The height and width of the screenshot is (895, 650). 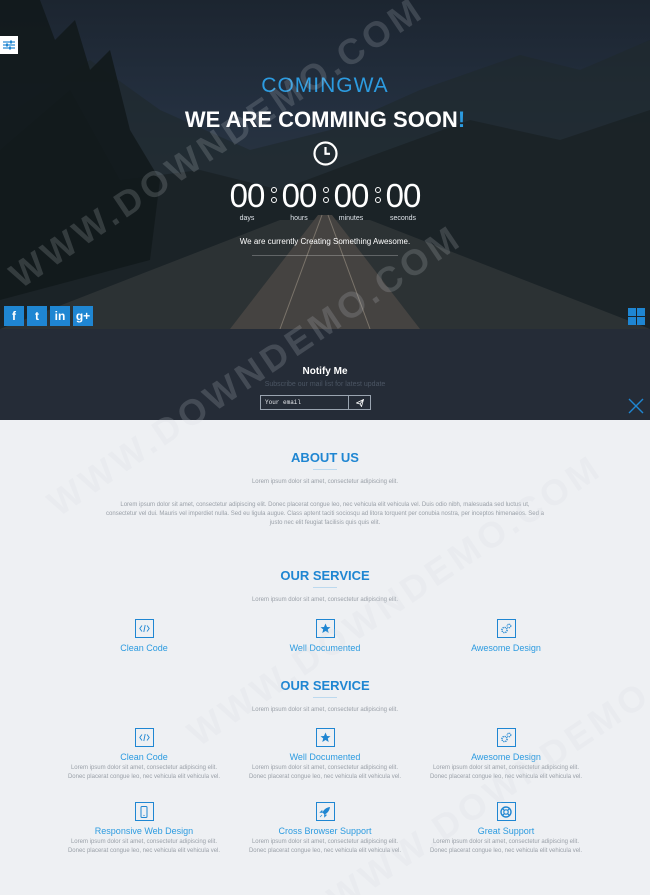 What do you see at coordinates (299, 218) in the screenshot?
I see `countdown-hours-label: hours` at bounding box center [299, 218].